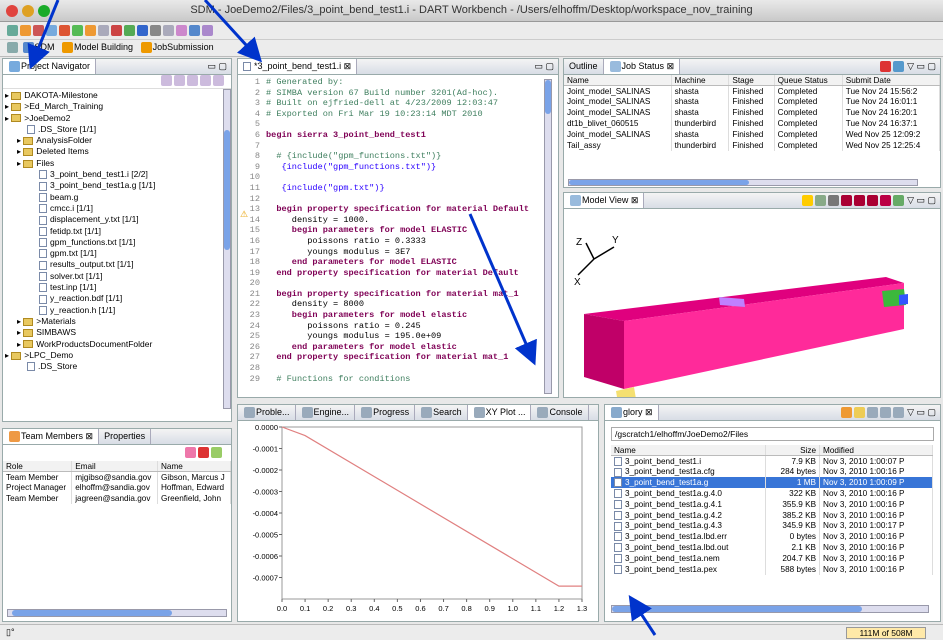 This screenshot has height=640, width=943. I want to click on tree-item: 3_point_bend_test1a.g [1/1], so click(117, 185).